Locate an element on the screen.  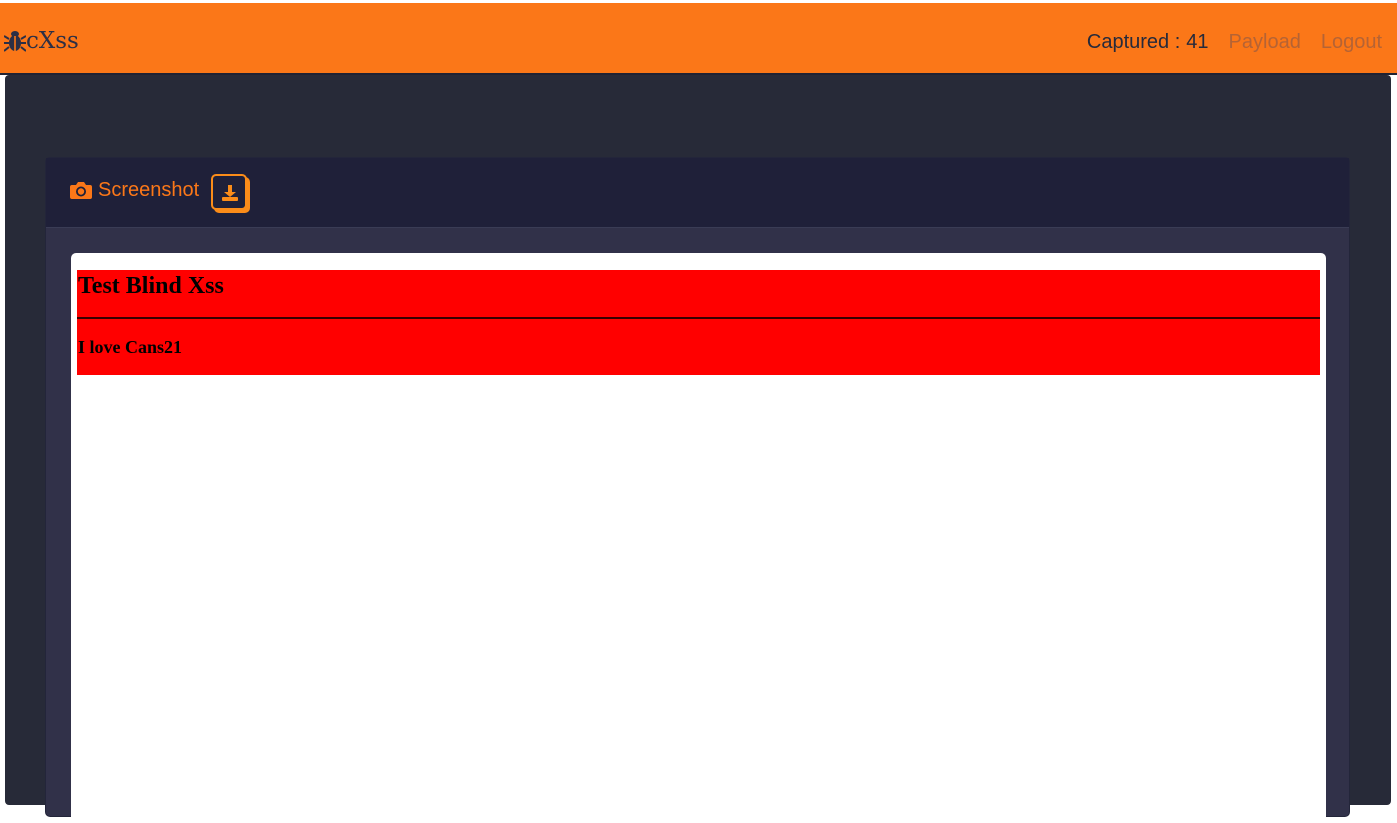
download-icon is located at coordinates (230, 193).